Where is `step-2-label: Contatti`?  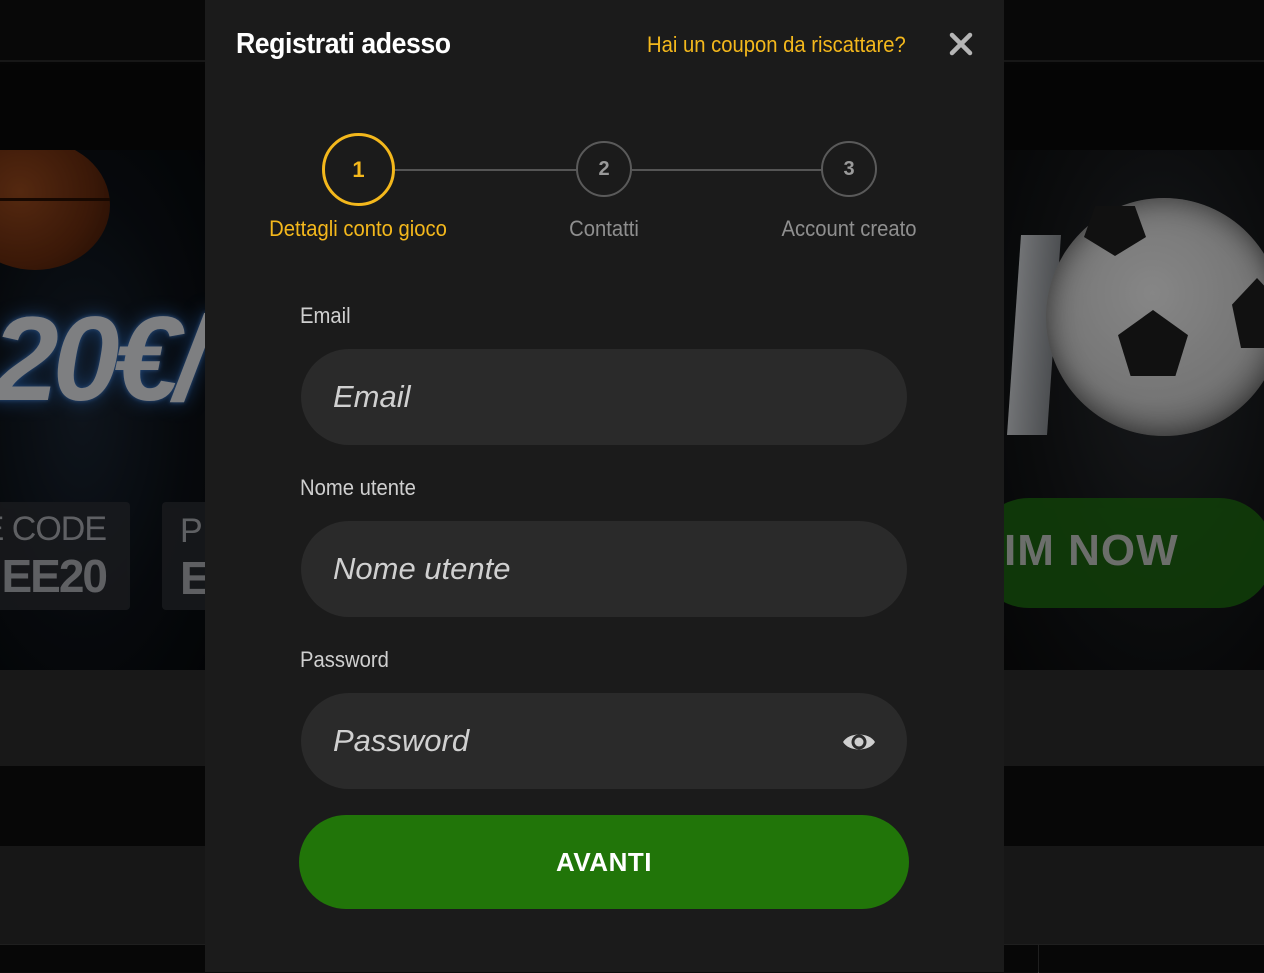
step-2-label: Contatti is located at coordinates (604, 228).